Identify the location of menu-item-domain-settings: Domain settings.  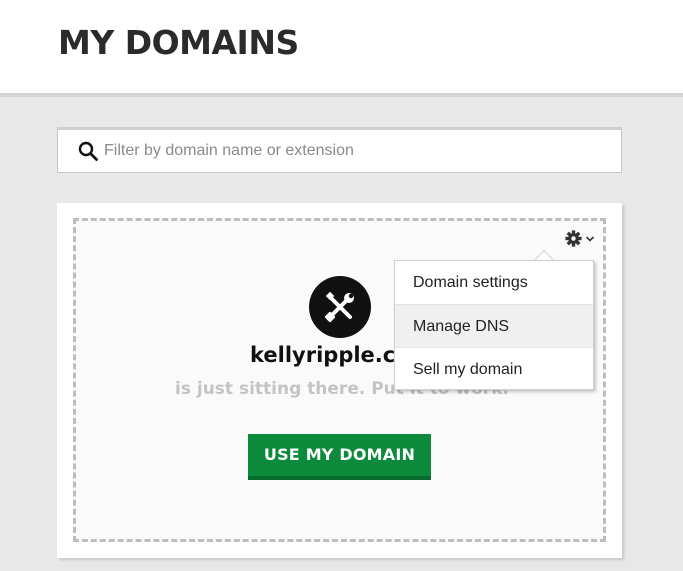
(494, 282).